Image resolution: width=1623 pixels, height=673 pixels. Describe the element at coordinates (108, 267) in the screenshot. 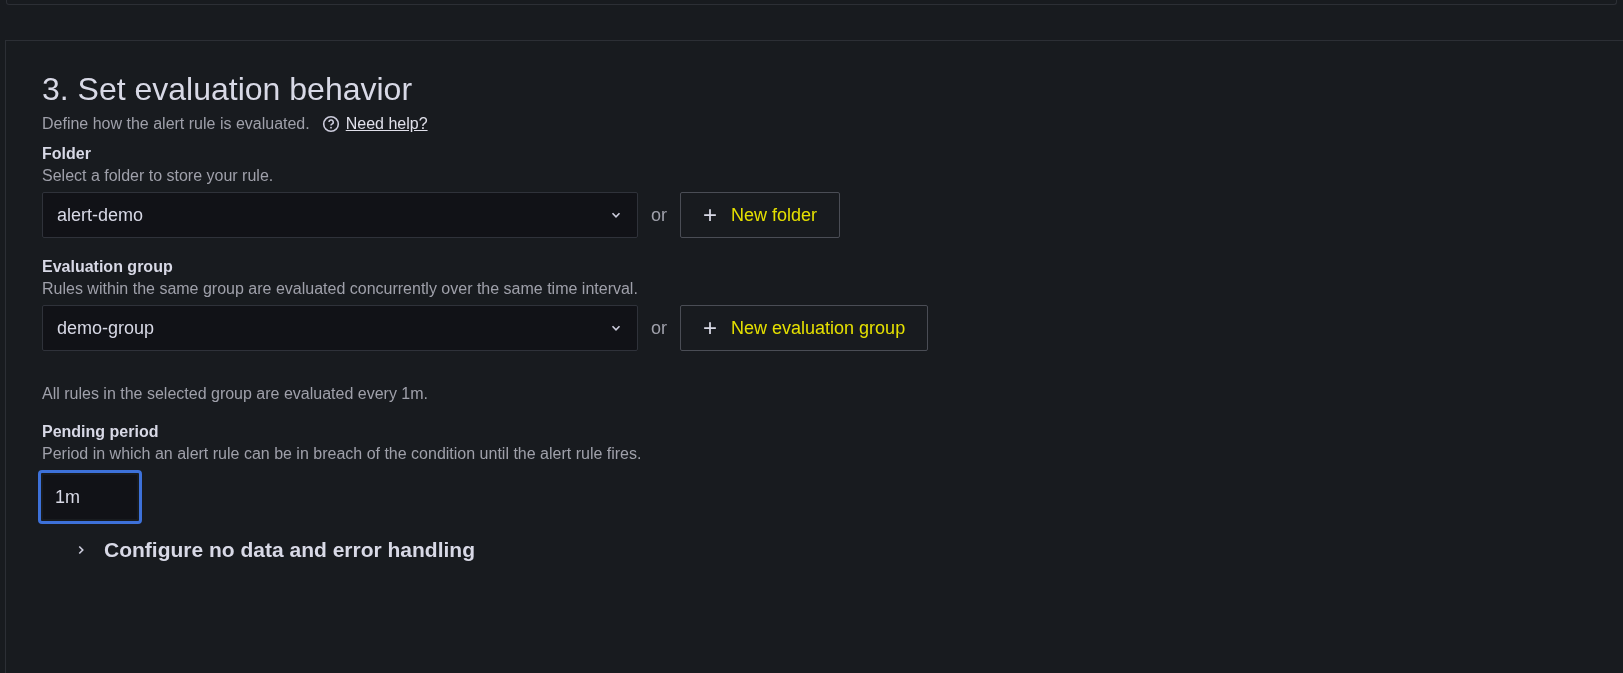

I see `field-label: Evaluation group` at that location.